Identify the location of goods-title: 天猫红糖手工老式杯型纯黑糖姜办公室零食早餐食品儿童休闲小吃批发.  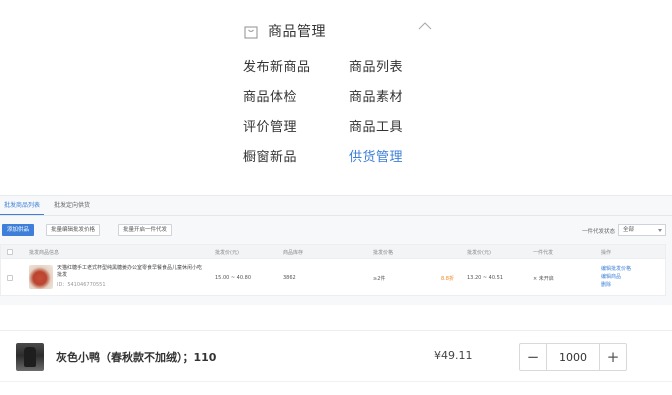
(130, 272).